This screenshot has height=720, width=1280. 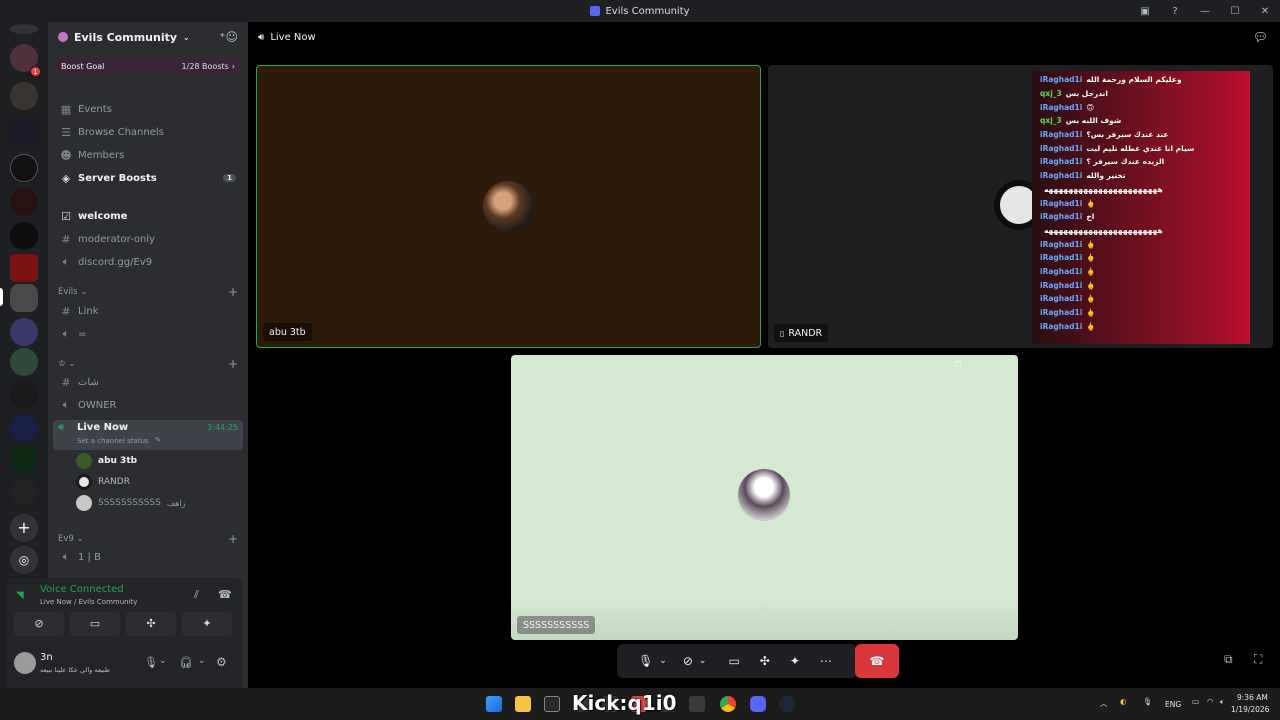 I want to click on leave-call-button: ☎, so click(x=877, y=661).